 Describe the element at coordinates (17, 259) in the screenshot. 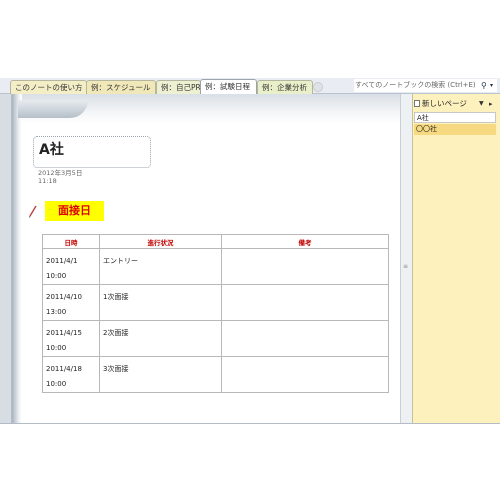

I see `page-binding` at that location.